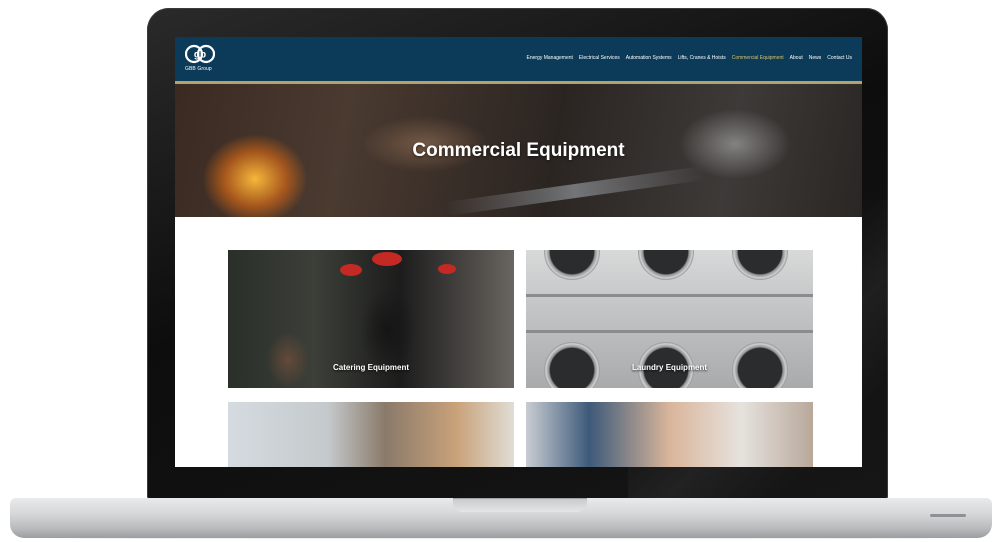  What do you see at coordinates (669, 319) in the screenshot?
I see `card-laundry-equipment: Laundry Equipment` at bounding box center [669, 319].